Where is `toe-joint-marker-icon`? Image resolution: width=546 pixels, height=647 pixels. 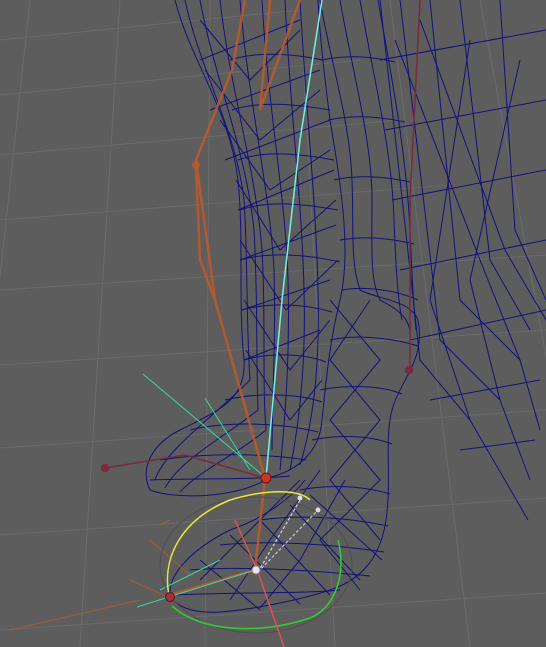
toe-joint-marker-icon is located at coordinates (170, 597).